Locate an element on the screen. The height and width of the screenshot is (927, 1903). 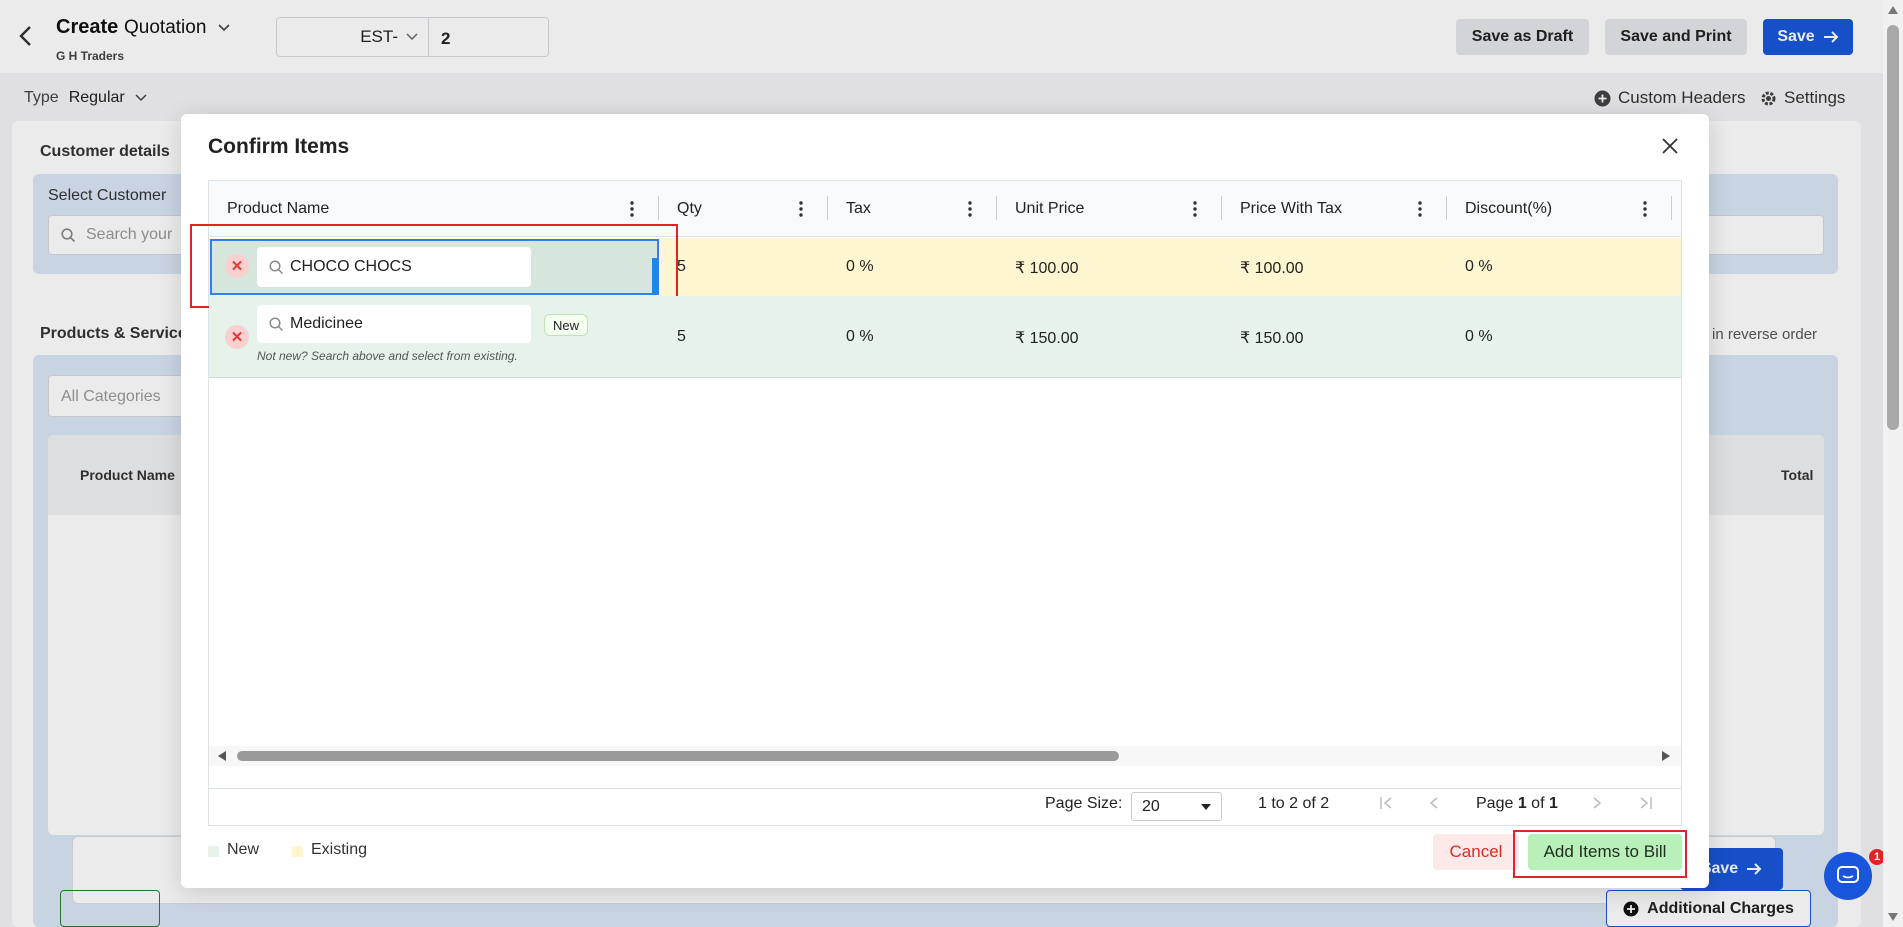
page-size-label: Page Size: is located at coordinates (1084, 803).